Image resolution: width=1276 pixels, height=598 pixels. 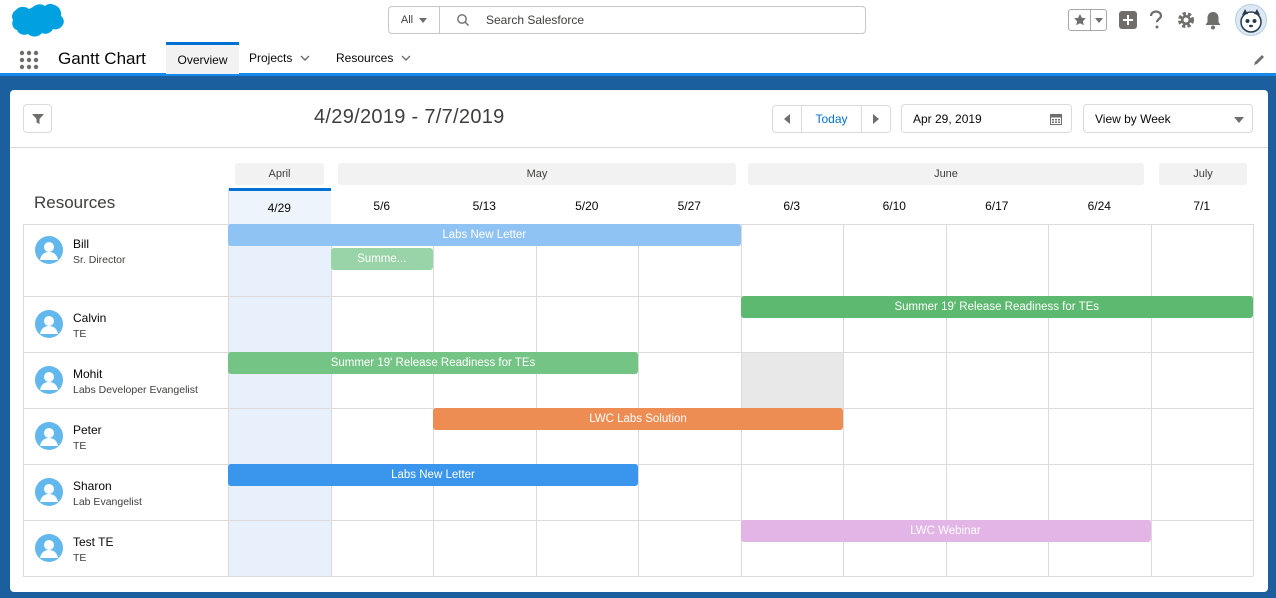 I want to click on left-arrow-icon, so click(x=787, y=119).